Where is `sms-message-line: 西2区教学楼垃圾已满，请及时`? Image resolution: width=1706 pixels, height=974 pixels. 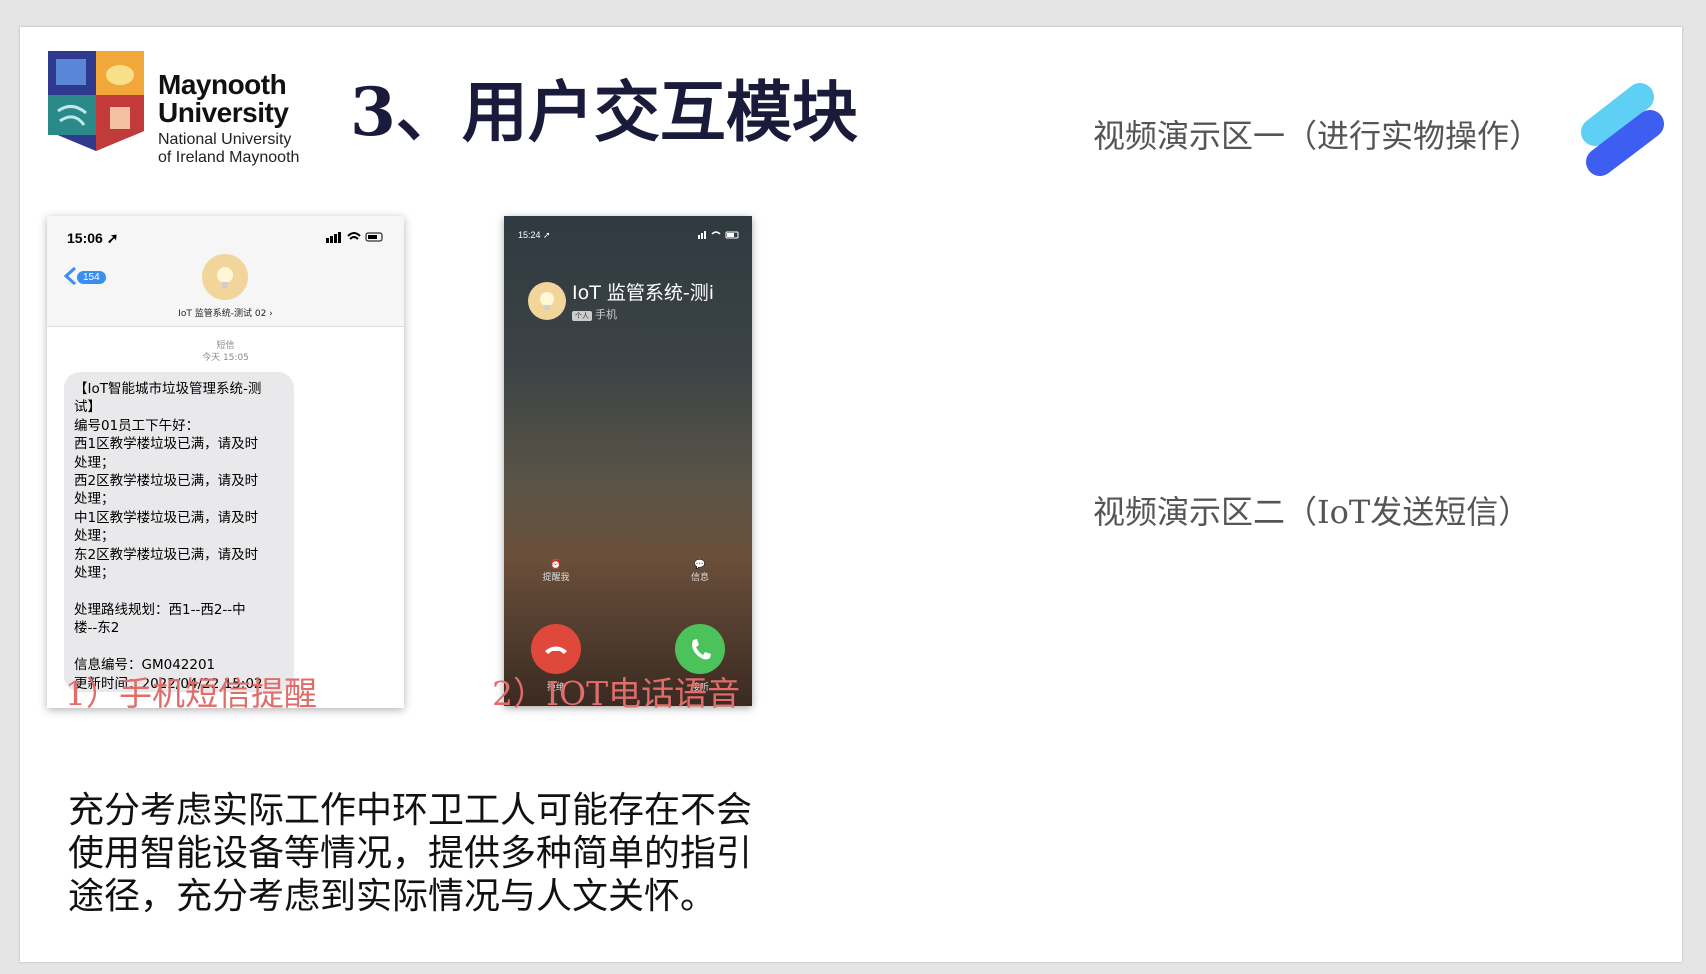 sms-message-line: 西2区教学楼垃圾已满，请及时 is located at coordinates (166, 481).